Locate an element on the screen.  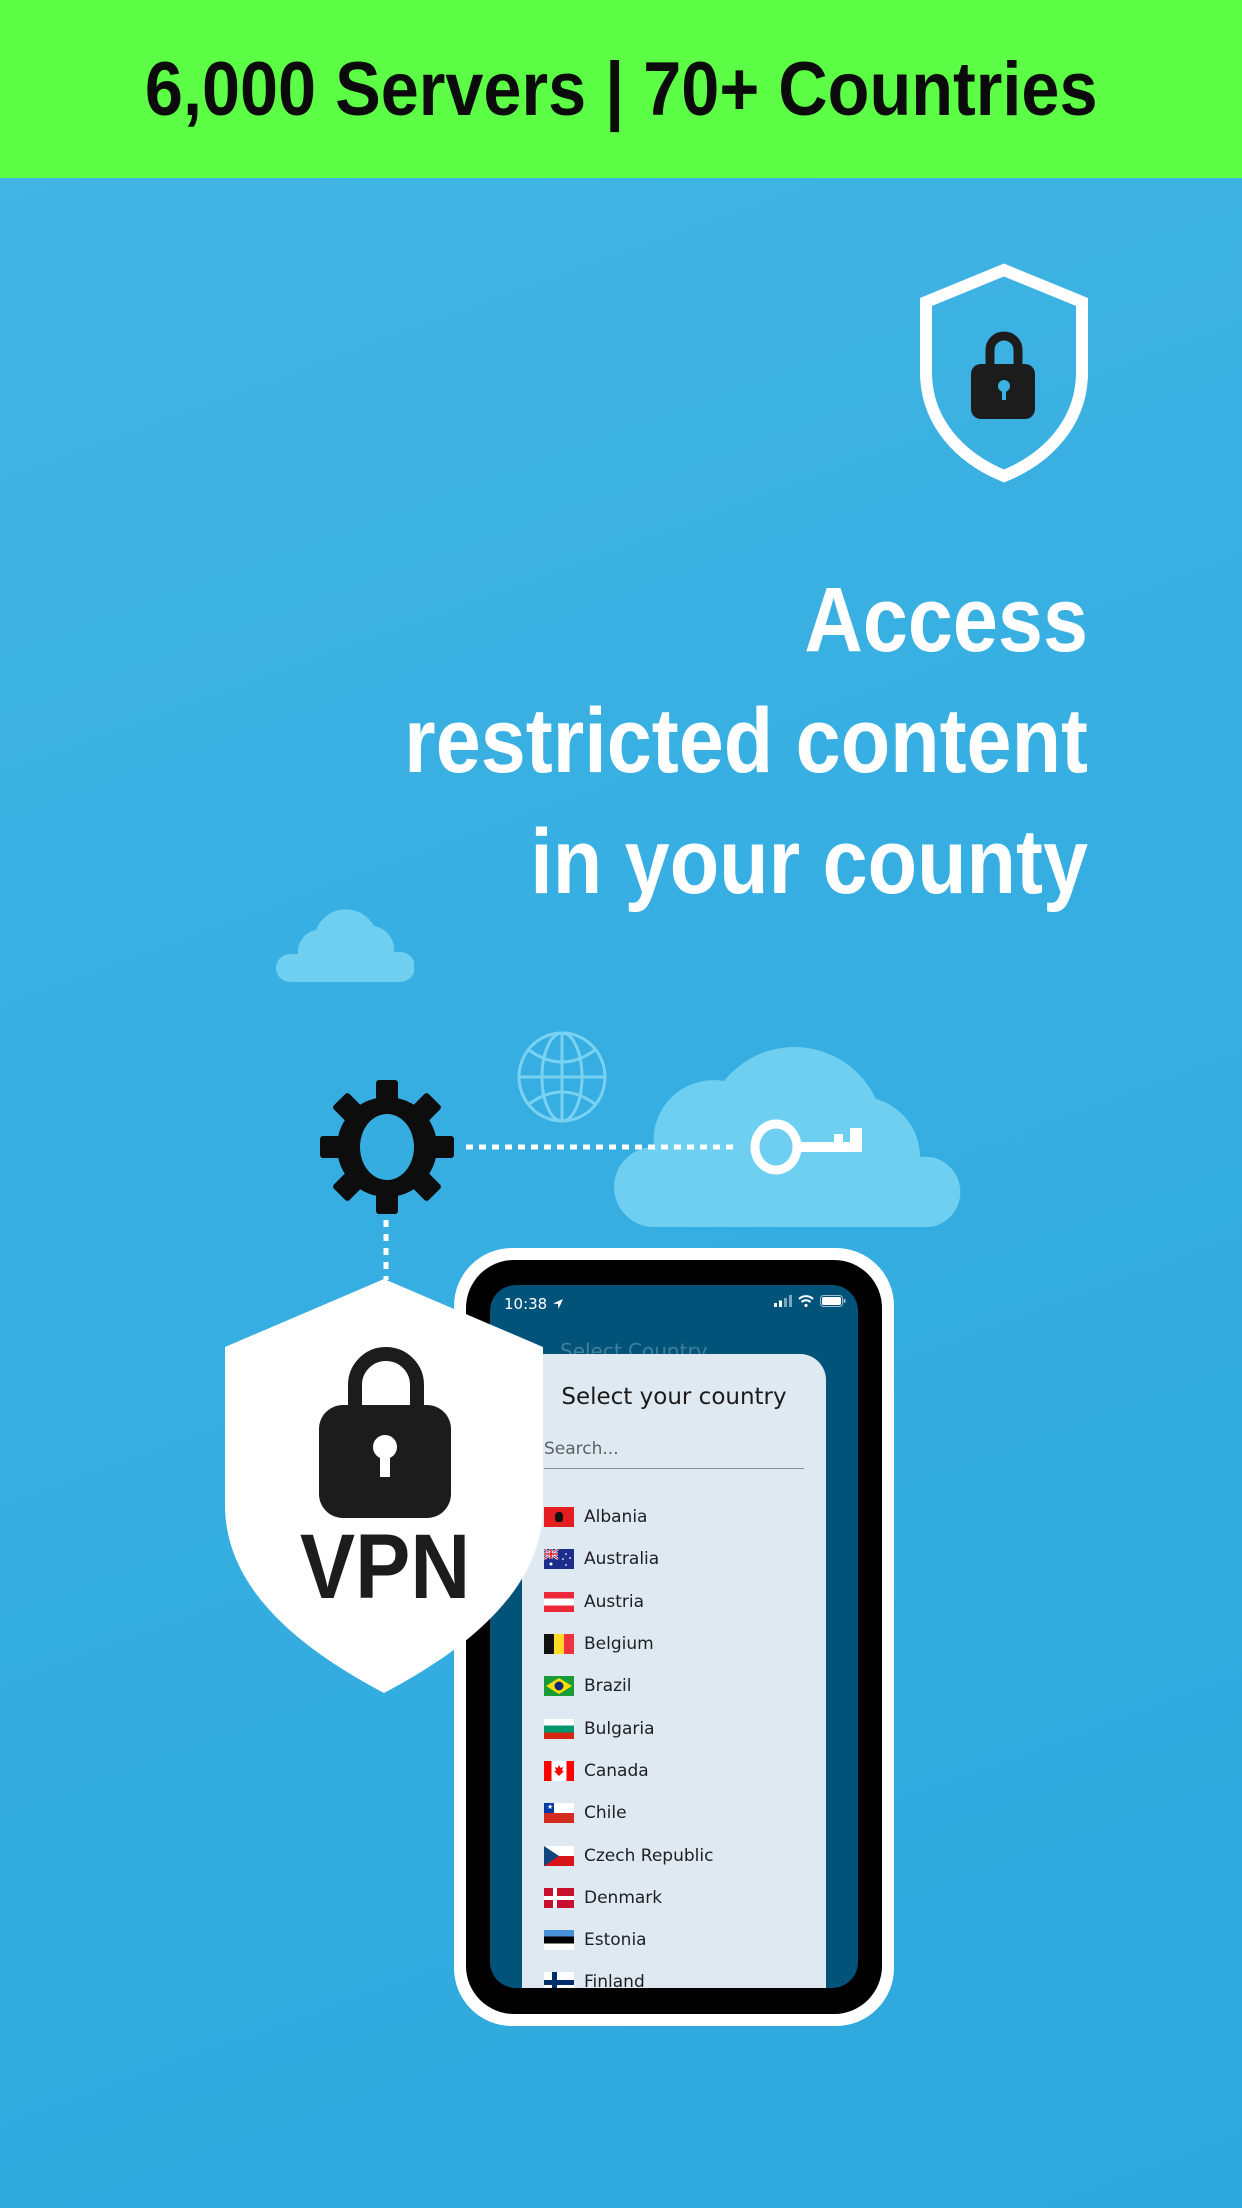
country-name: Czech Republic is located at coordinates (649, 1855).